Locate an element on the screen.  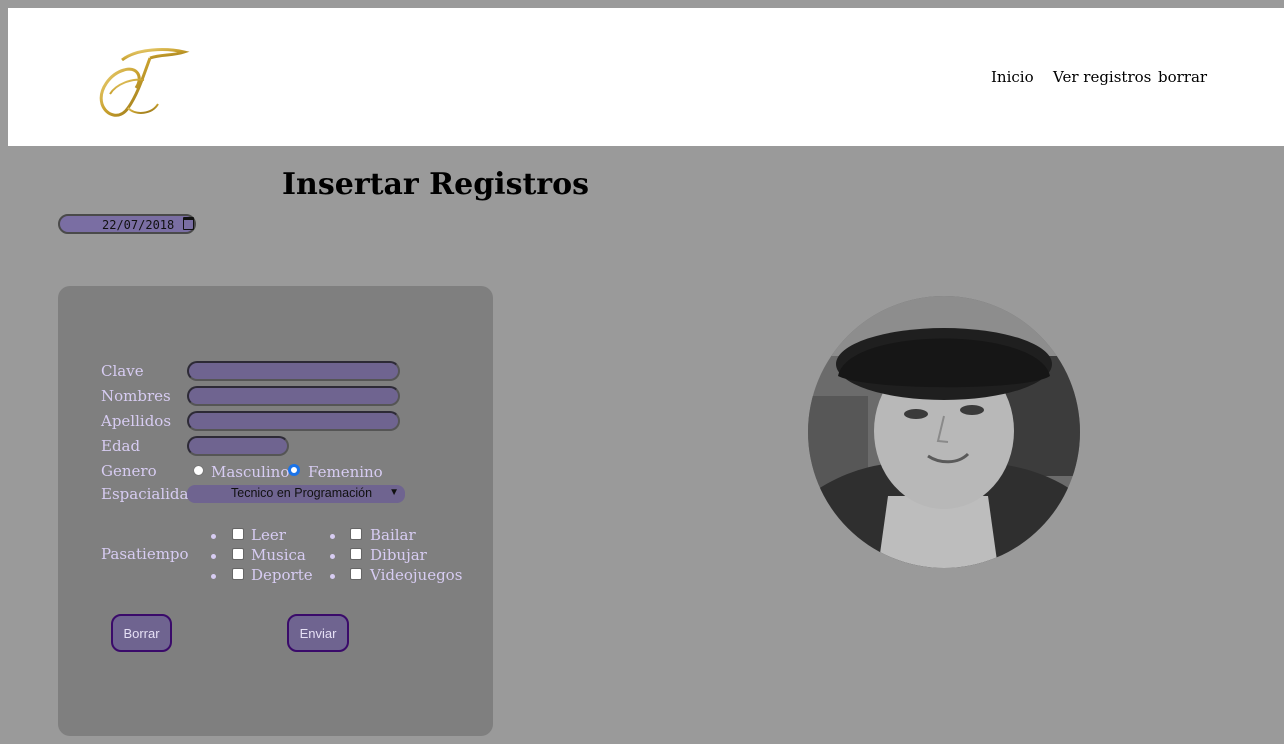
nav-inicio-link: Inicio is located at coordinates (1012, 77).